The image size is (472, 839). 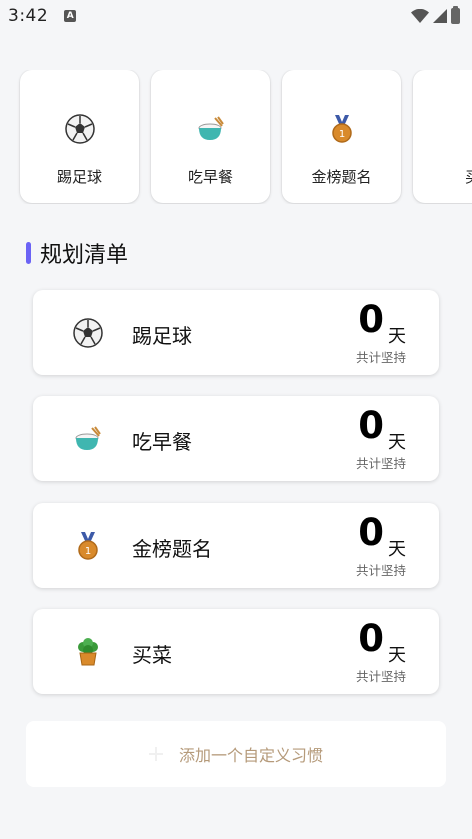 What do you see at coordinates (442, 136) in the screenshot?
I see `habit-card: 买` at bounding box center [442, 136].